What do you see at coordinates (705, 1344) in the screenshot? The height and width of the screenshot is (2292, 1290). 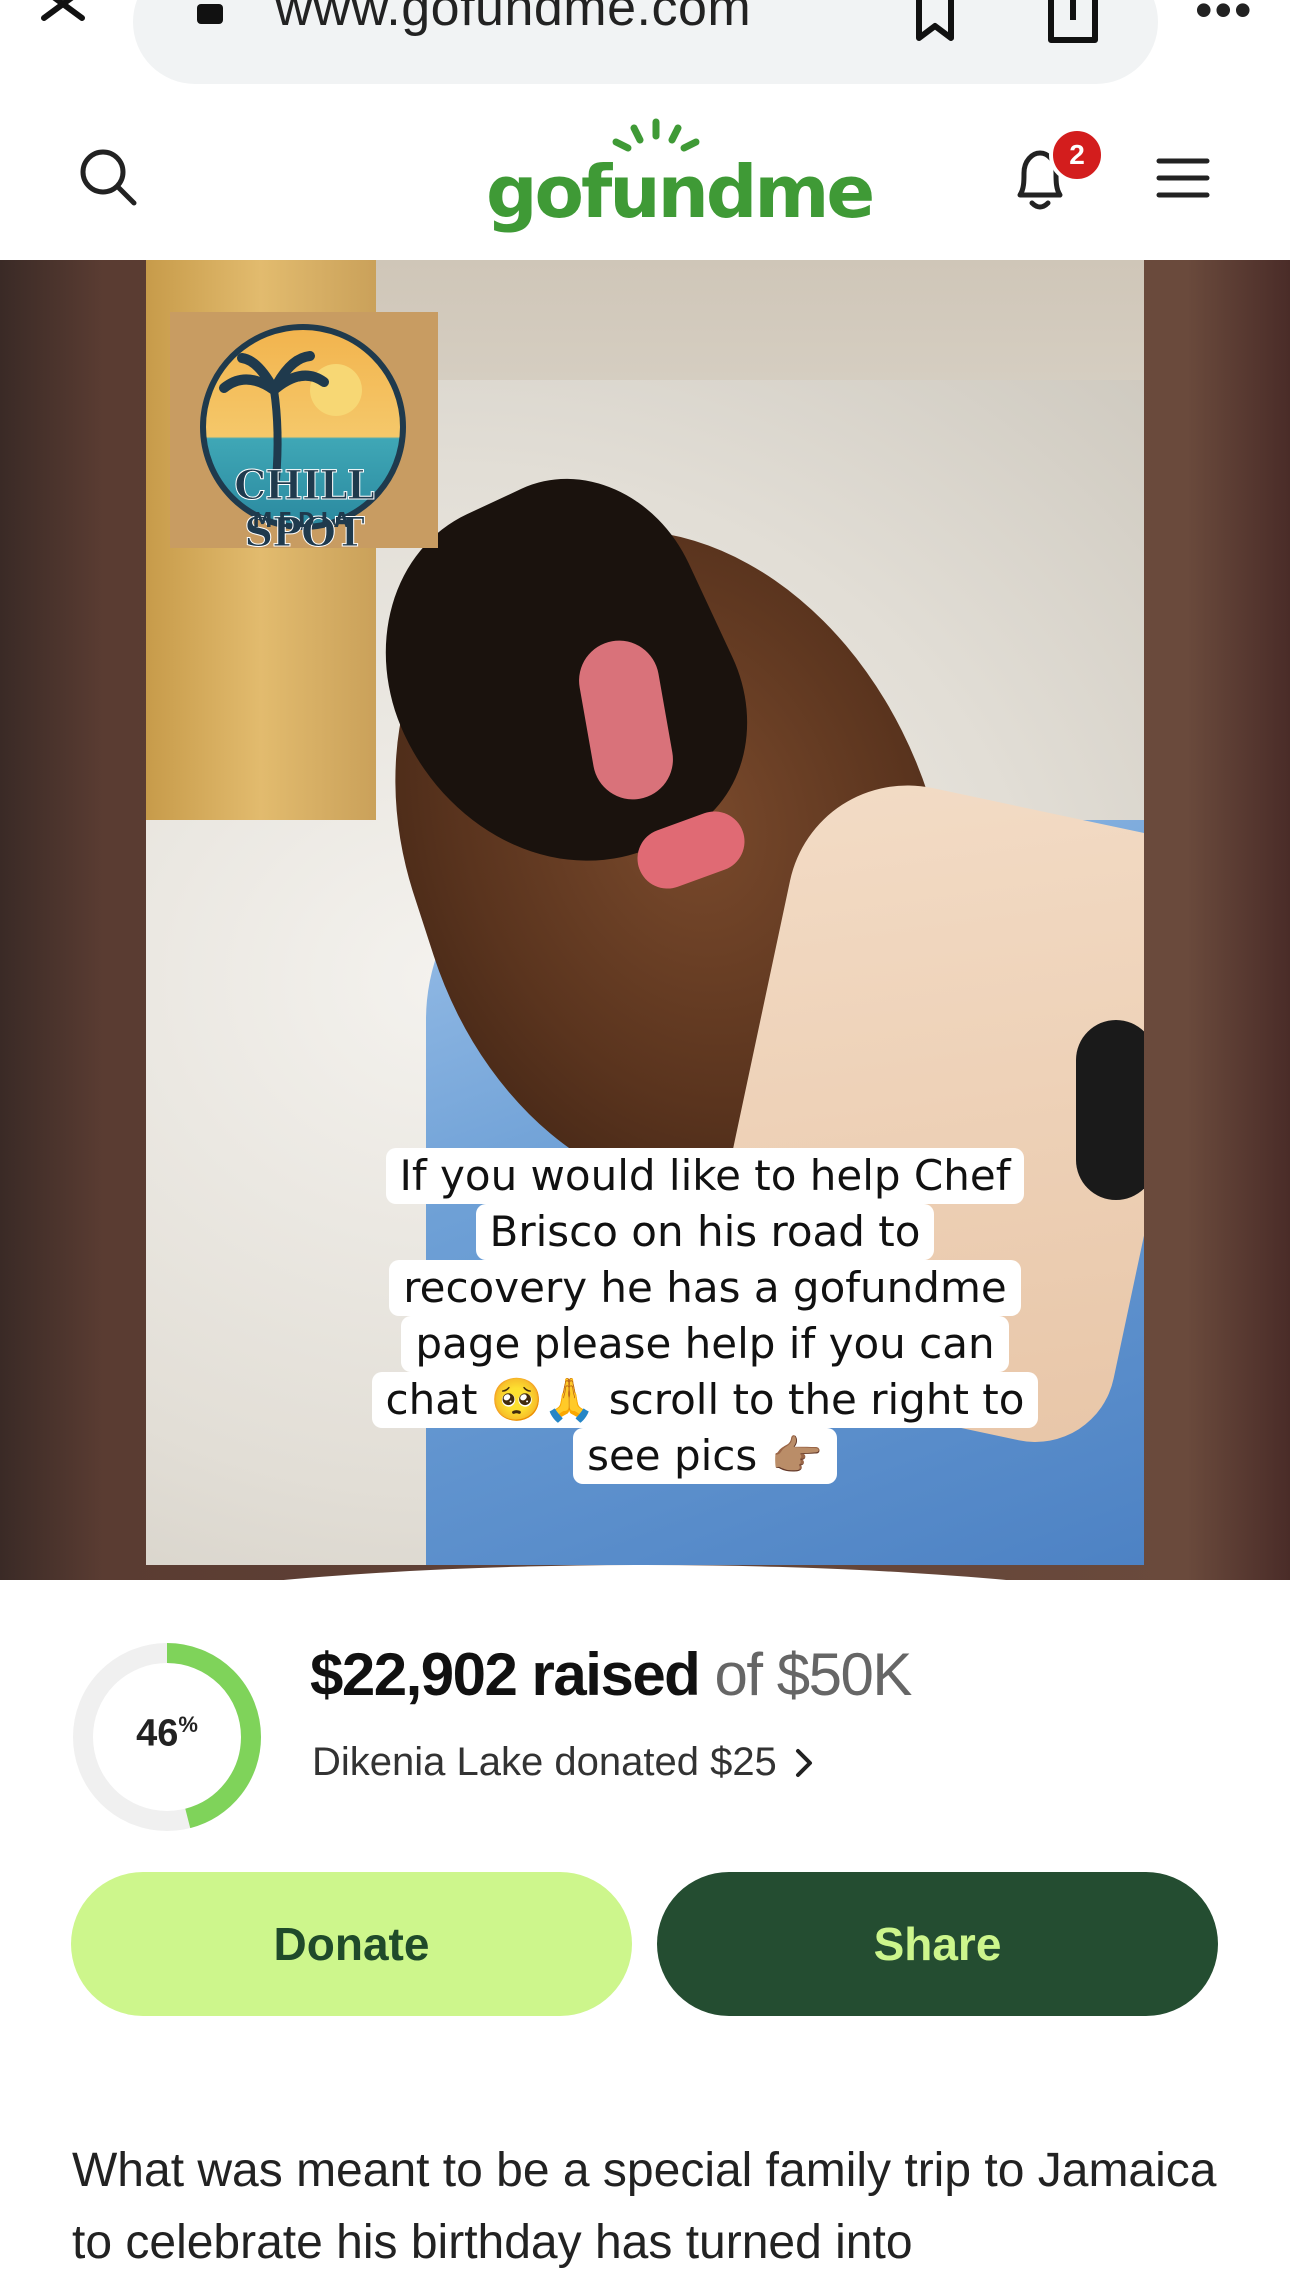 I see `caption-line: page please help if you can` at bounding box center [705, 1344].